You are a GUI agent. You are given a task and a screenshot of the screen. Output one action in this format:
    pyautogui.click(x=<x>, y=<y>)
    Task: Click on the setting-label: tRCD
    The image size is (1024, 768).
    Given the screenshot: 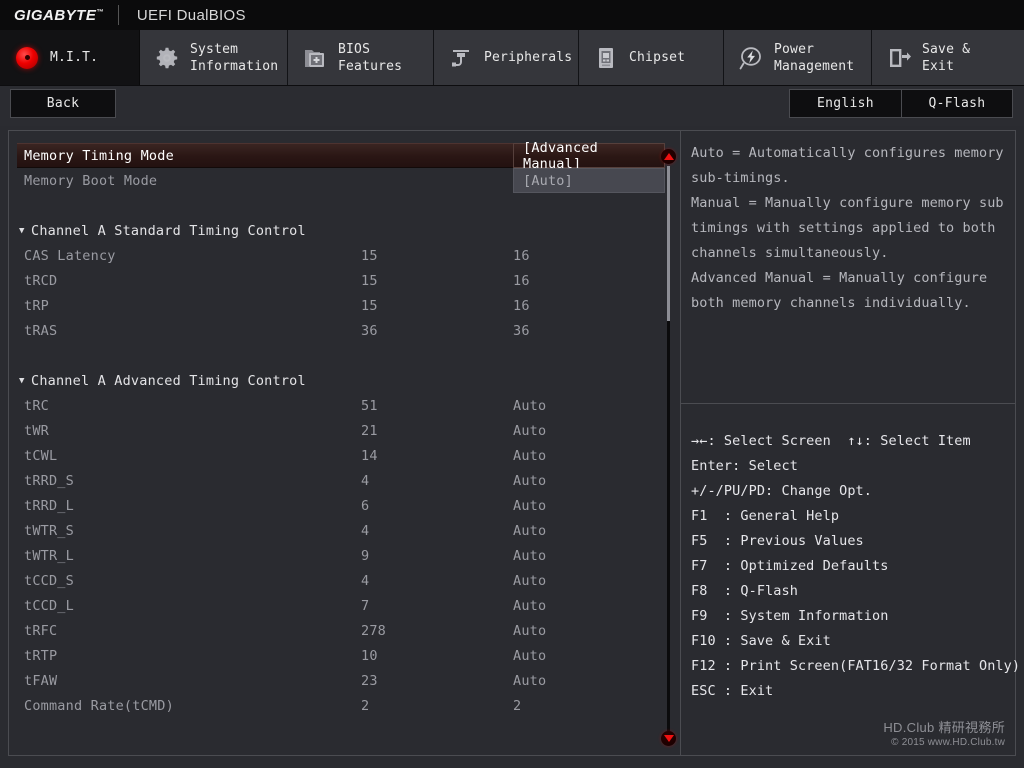 What is the action you would take?
    pyautogui.click(x=41, y=280)
    